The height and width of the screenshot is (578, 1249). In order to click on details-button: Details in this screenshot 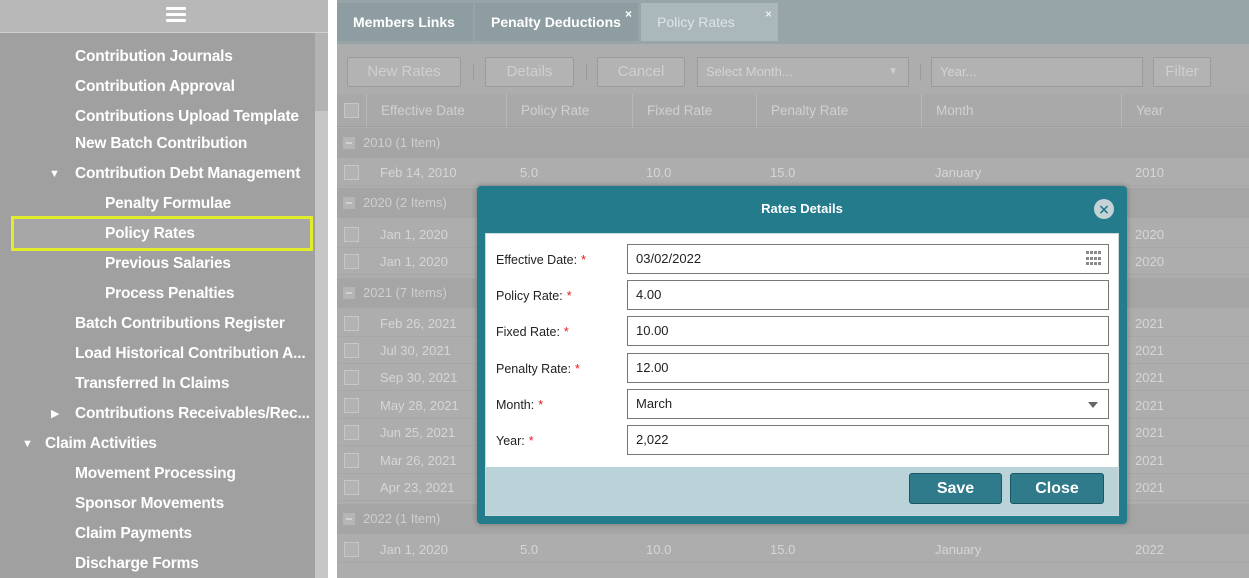, I will do `click(529, 72)`.